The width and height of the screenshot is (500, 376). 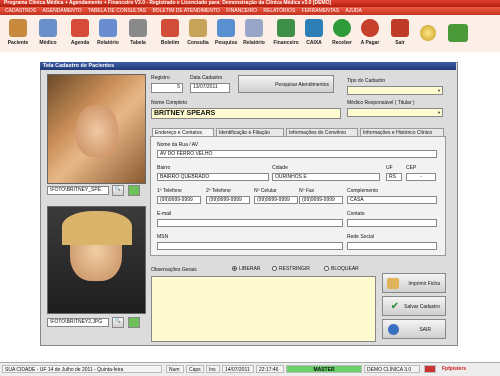 I want to click on cidade-field: OURINHOS E, so click(x=326, y=177).